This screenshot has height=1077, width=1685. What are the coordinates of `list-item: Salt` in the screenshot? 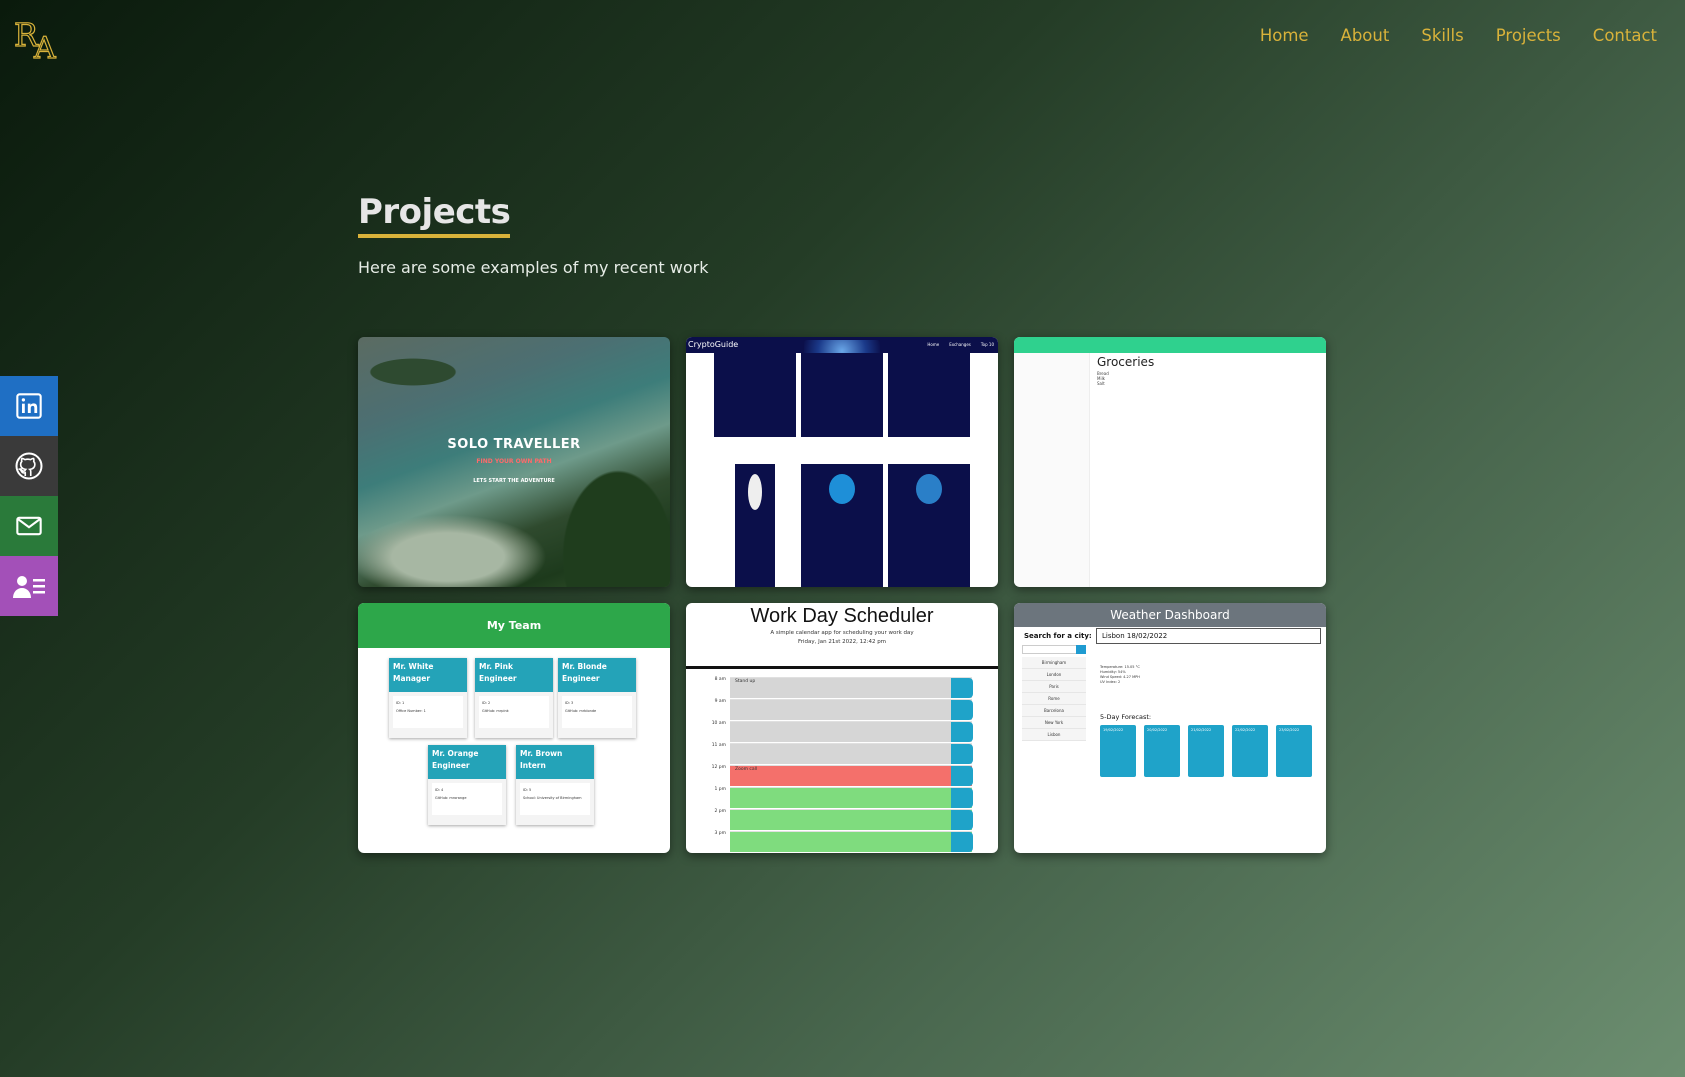 It's located at (1101, 383).